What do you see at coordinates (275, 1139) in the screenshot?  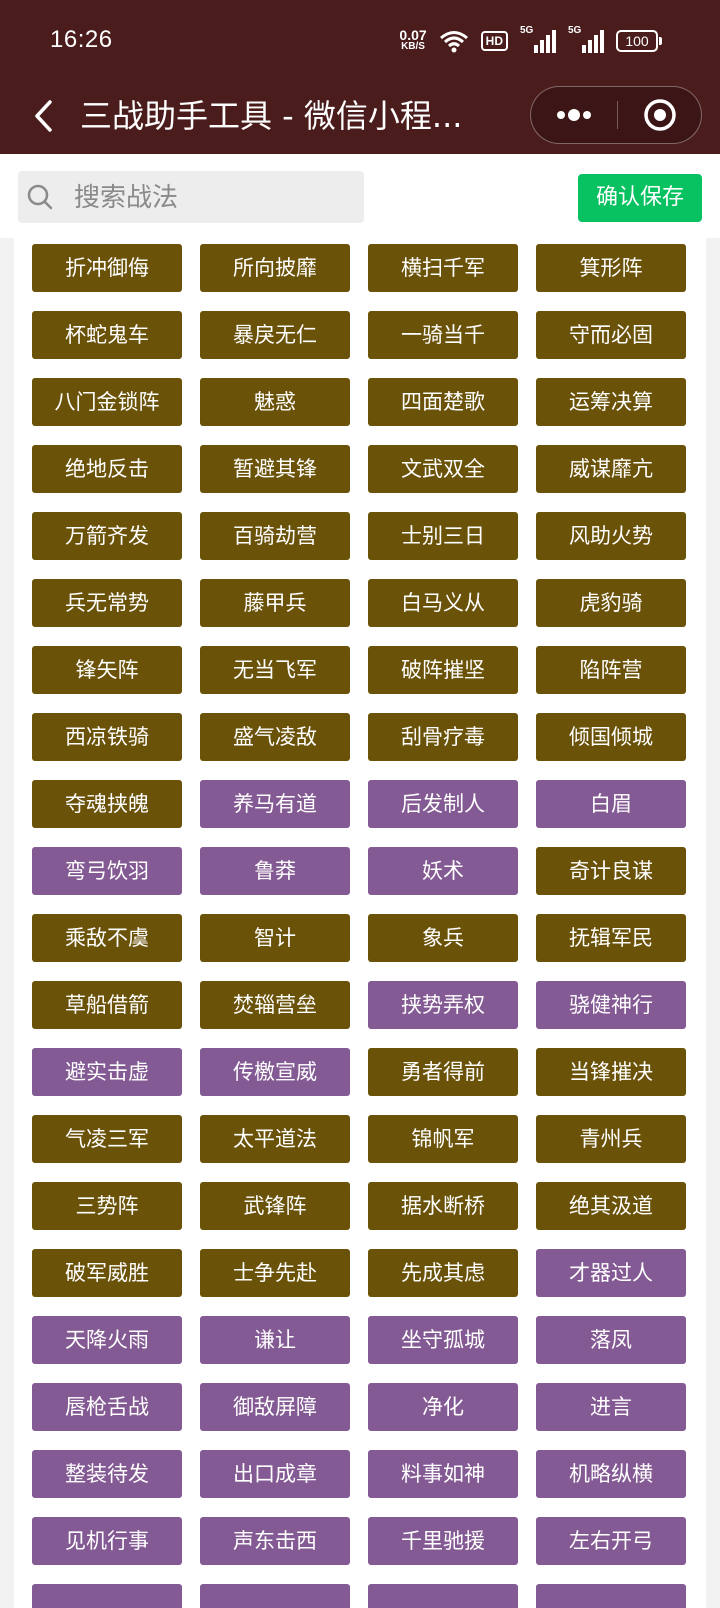 I see `skill-button: 太平道法` at bounding box center [275, 1139].